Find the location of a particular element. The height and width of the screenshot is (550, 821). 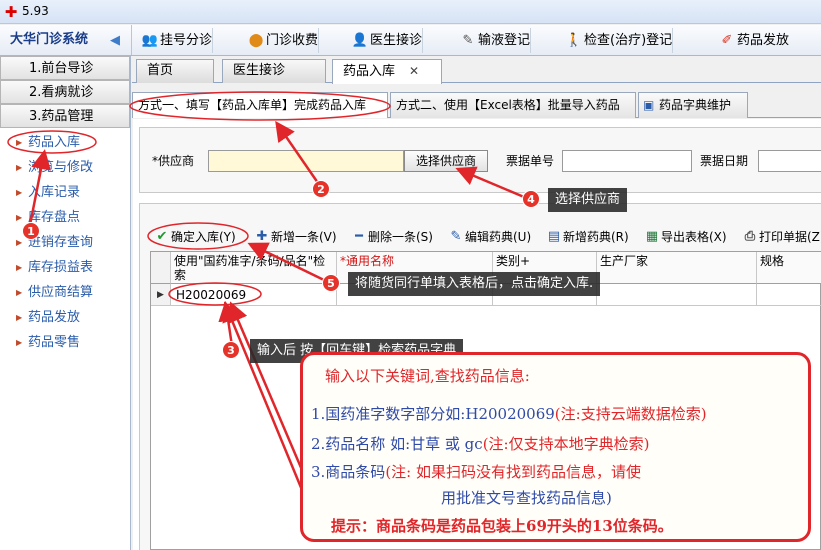

delete-row-button: ━ 删除一条(S) is located at coordinates (391, 237).